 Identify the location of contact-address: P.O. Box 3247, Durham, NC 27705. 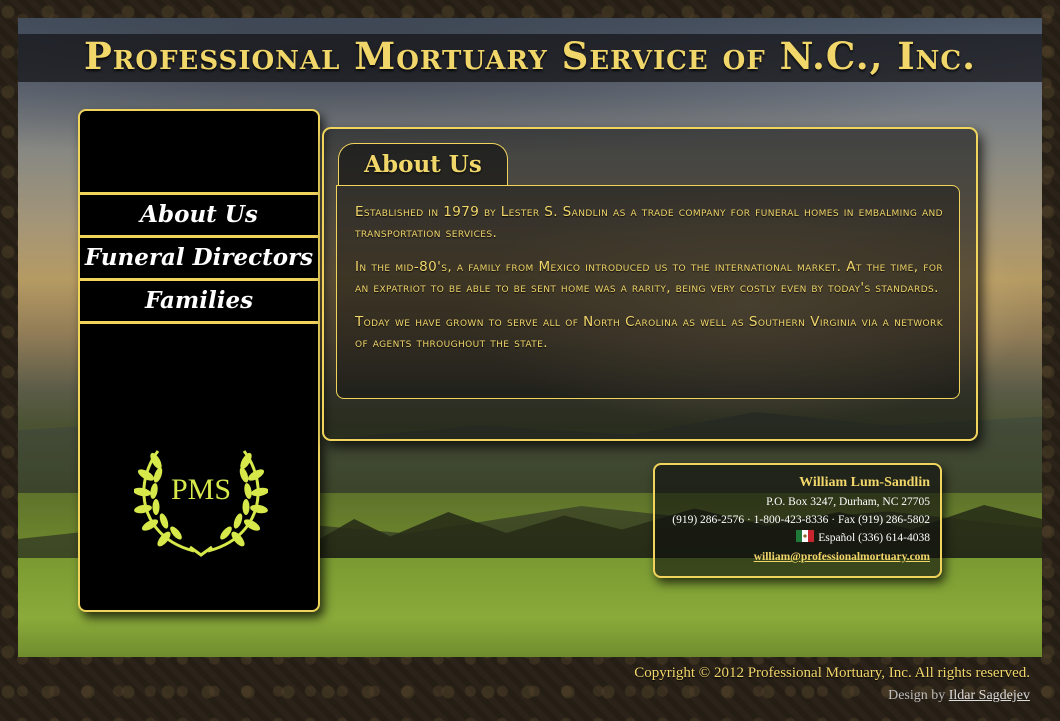
(848, 502).